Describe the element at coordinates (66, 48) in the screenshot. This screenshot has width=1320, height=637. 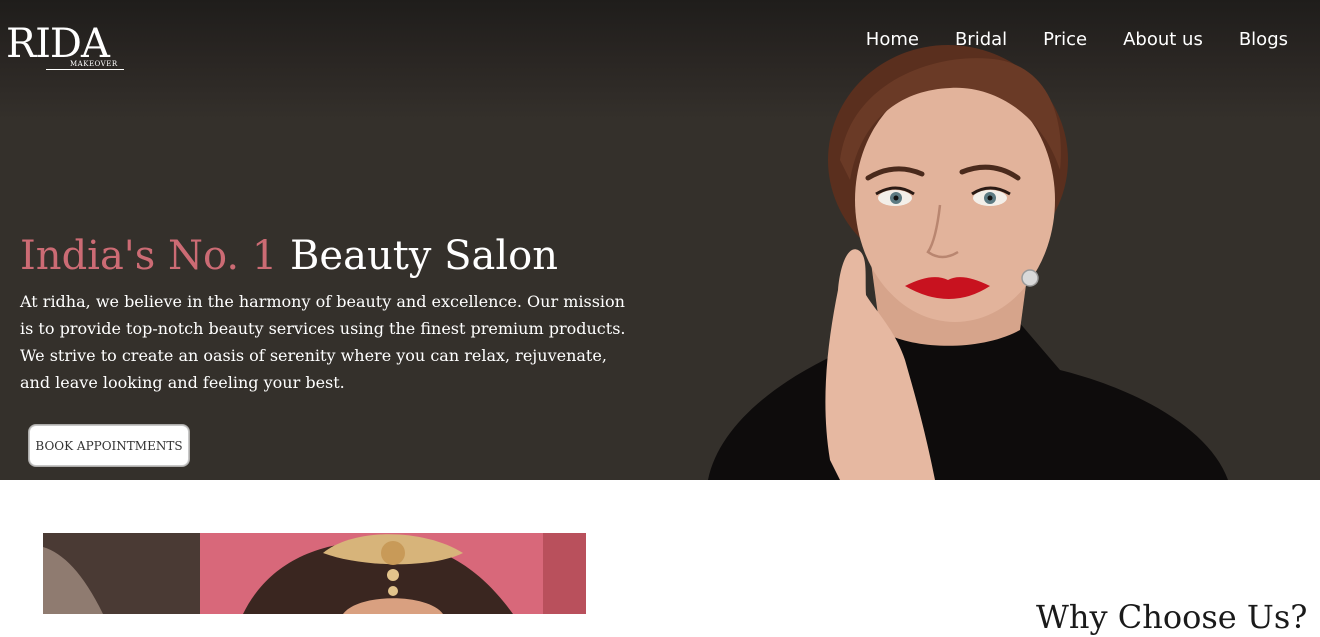
I see `brand-logo: RIDA MAKEOVER` at that location.